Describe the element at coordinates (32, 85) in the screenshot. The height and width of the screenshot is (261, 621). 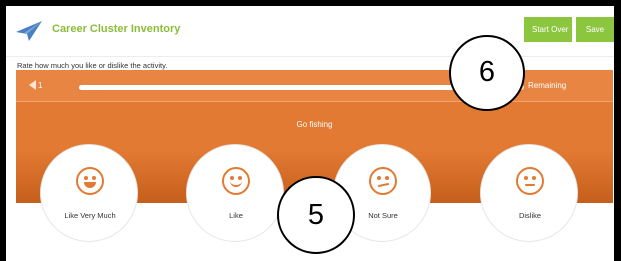
I see `back-arrow-icon` at that location.